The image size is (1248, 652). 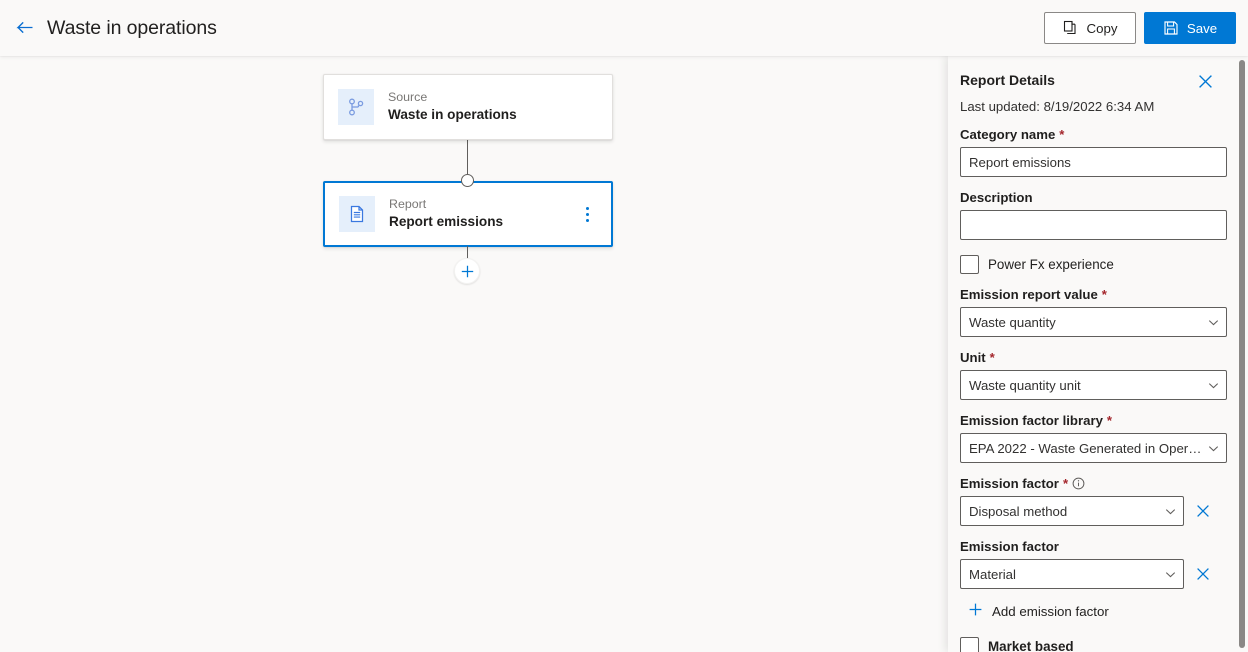 I want to click on branch-fork-icon, so click(x=356, y=107).